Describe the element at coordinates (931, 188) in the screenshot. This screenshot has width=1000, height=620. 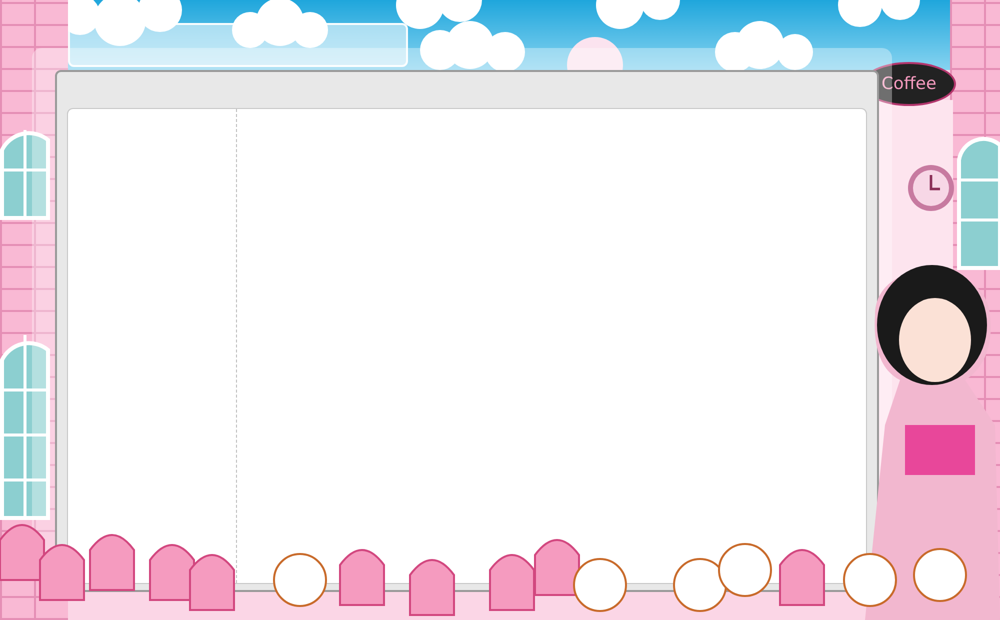
I see `clock-icon` at that location.